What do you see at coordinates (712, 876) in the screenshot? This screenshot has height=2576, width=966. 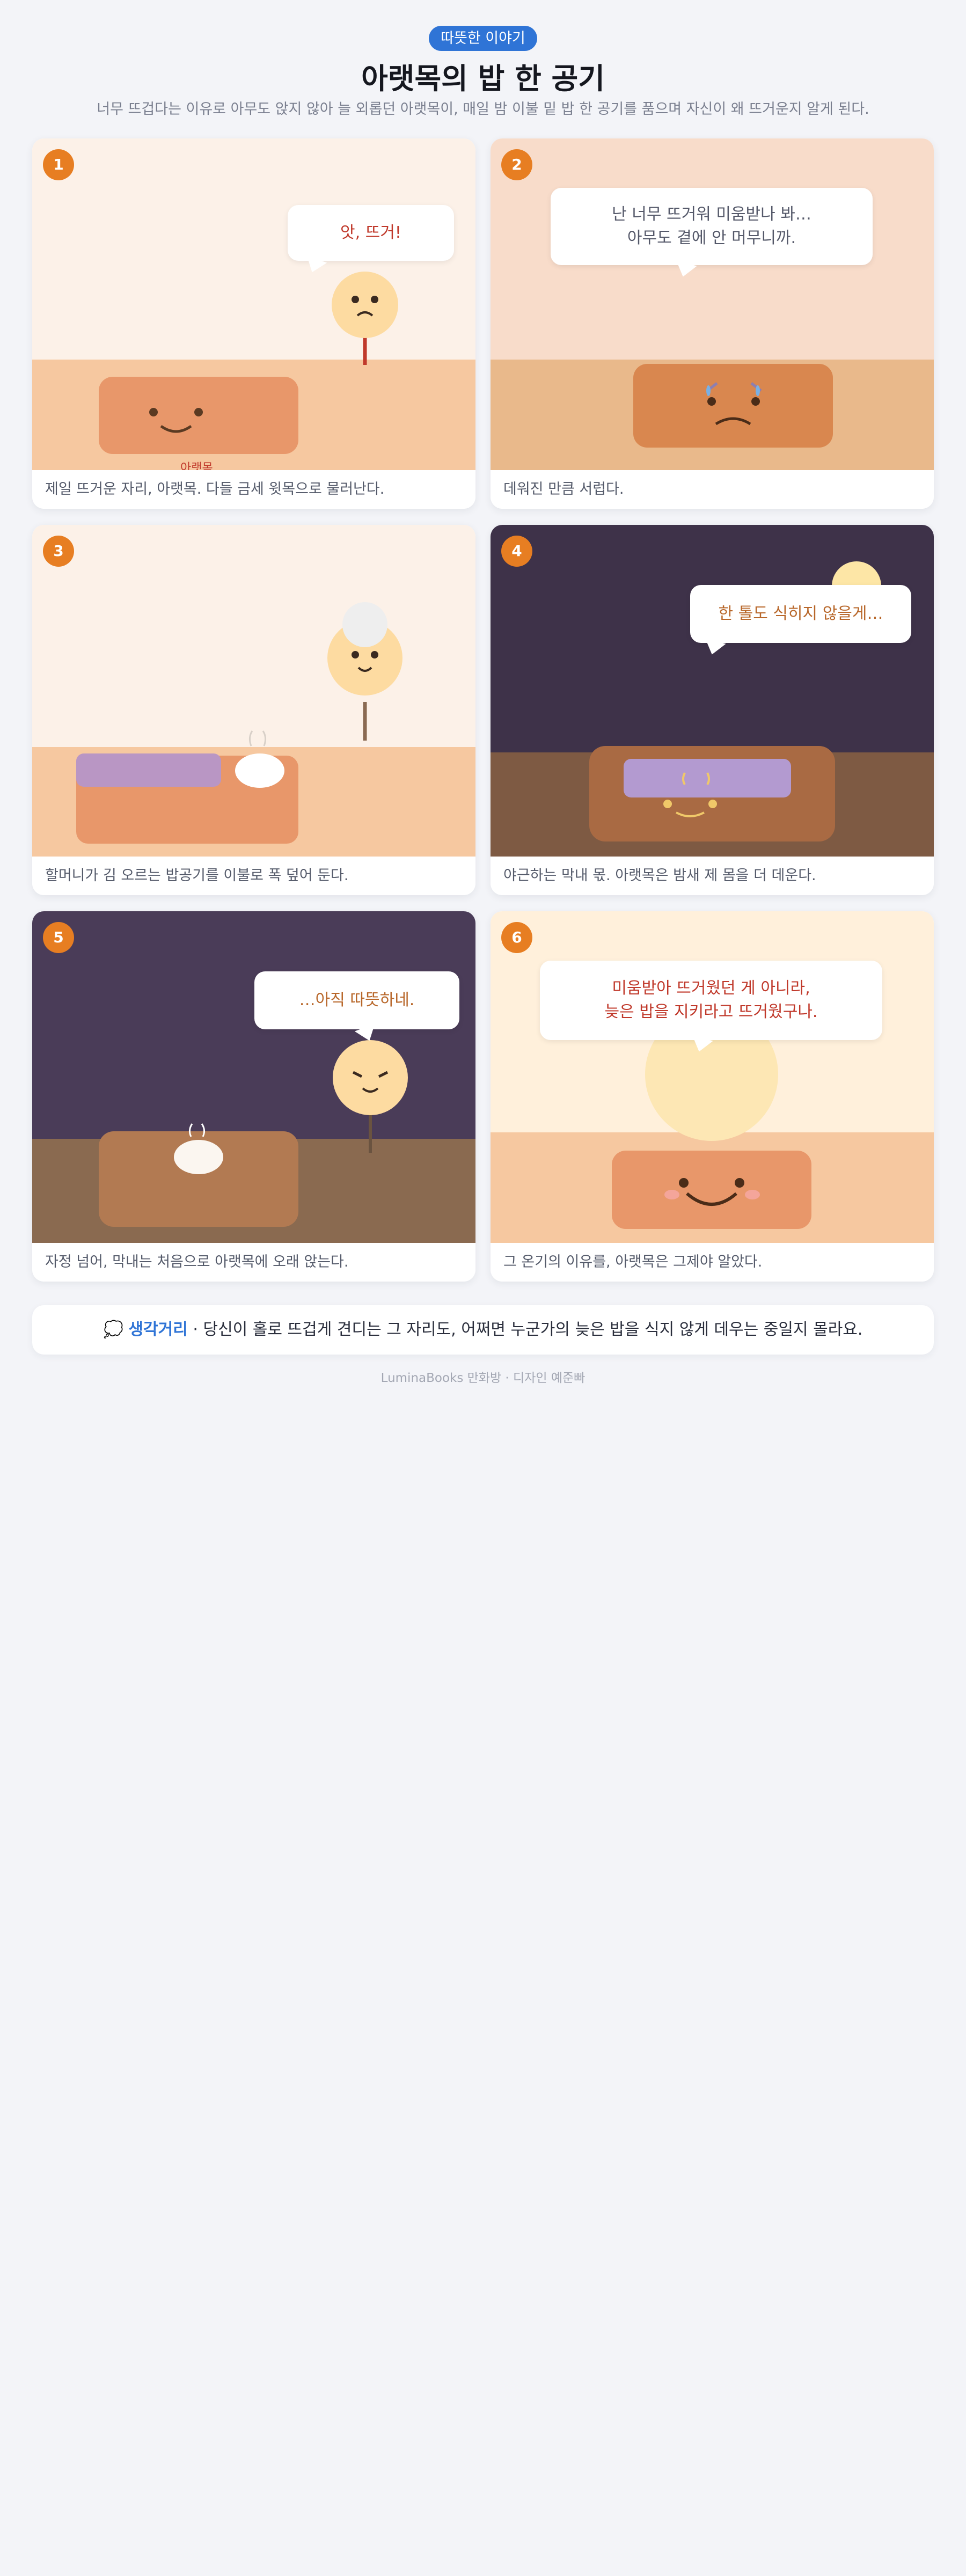 I see `panel-caption: 야근하는 막내 몫. 아랫목은 밤새 제 몸을 더 데운다.` at bounding box center [712, 876].